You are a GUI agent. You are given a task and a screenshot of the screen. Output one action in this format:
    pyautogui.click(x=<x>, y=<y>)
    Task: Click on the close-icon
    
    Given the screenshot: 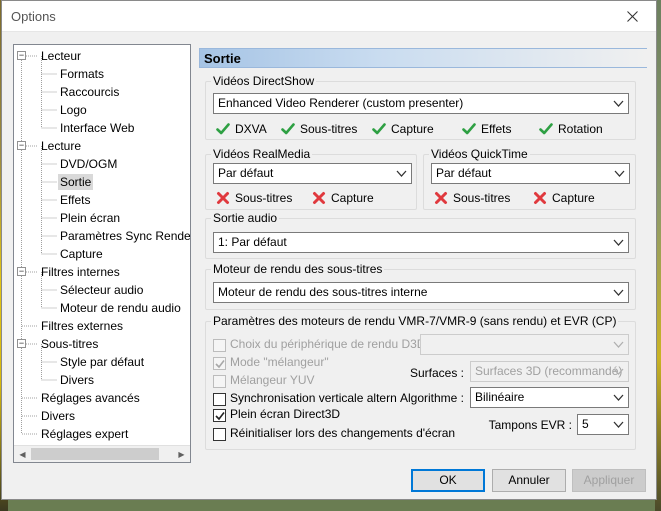 What is the action you would take?
    pyautogui.click(x=632, y=16)
    